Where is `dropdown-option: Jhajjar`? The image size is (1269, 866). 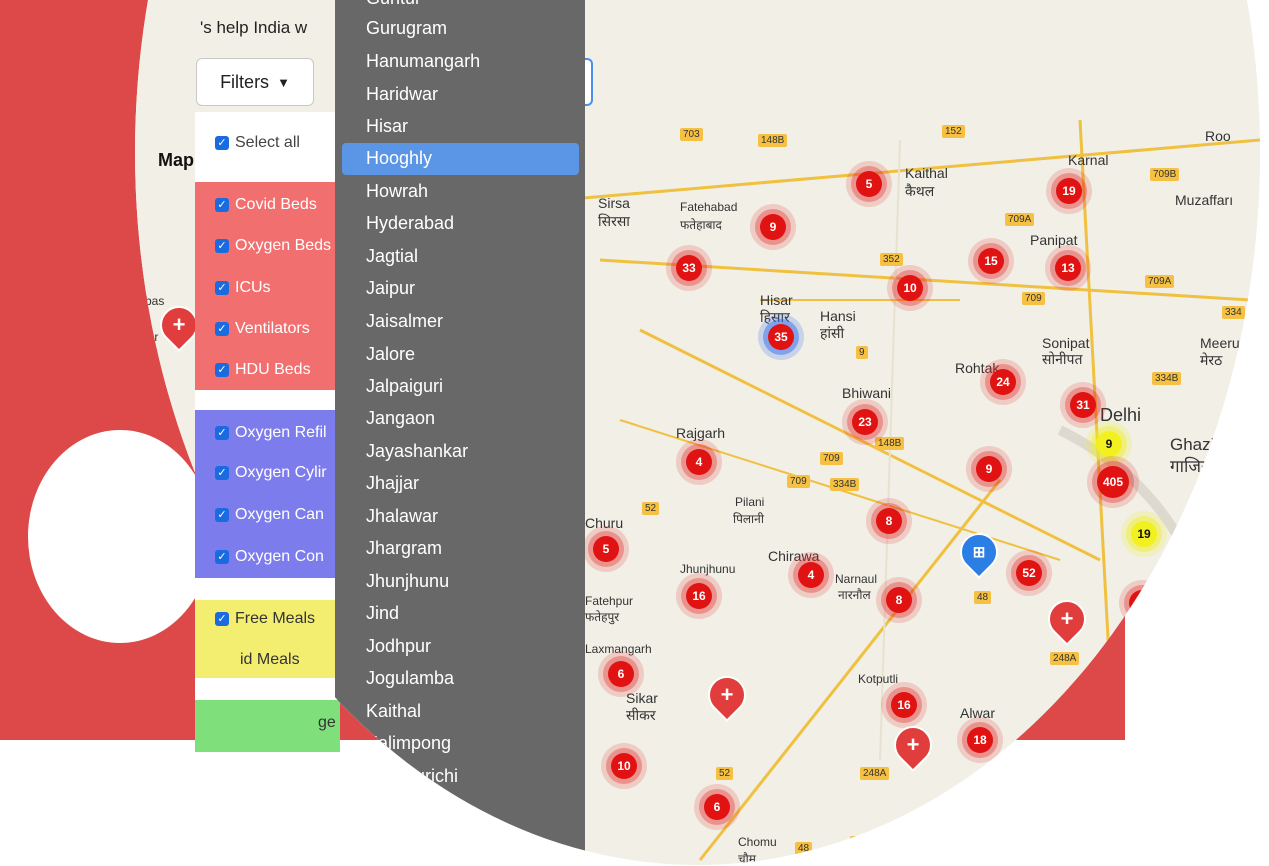 dropdown-option: Jhajjar is located at coordinates (392, 483).